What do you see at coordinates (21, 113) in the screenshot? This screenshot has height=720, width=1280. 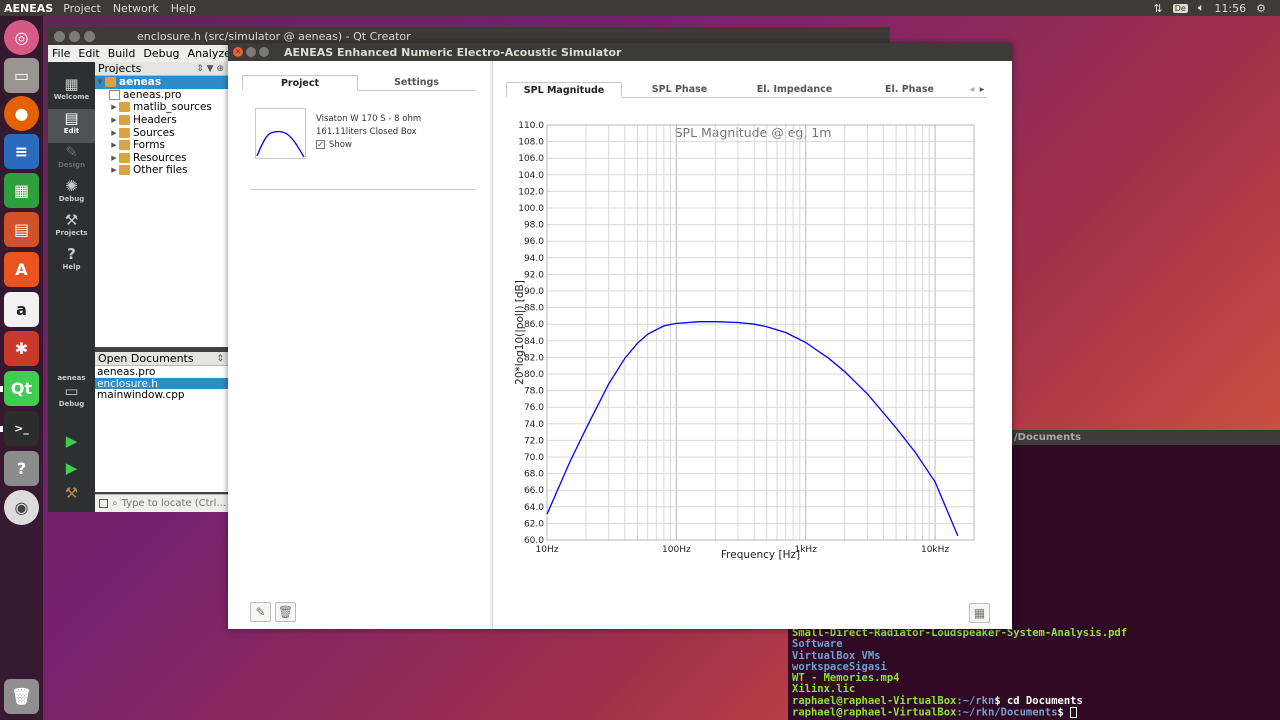 I see `firefox-icon: ●` at bounding box center [21, 113].